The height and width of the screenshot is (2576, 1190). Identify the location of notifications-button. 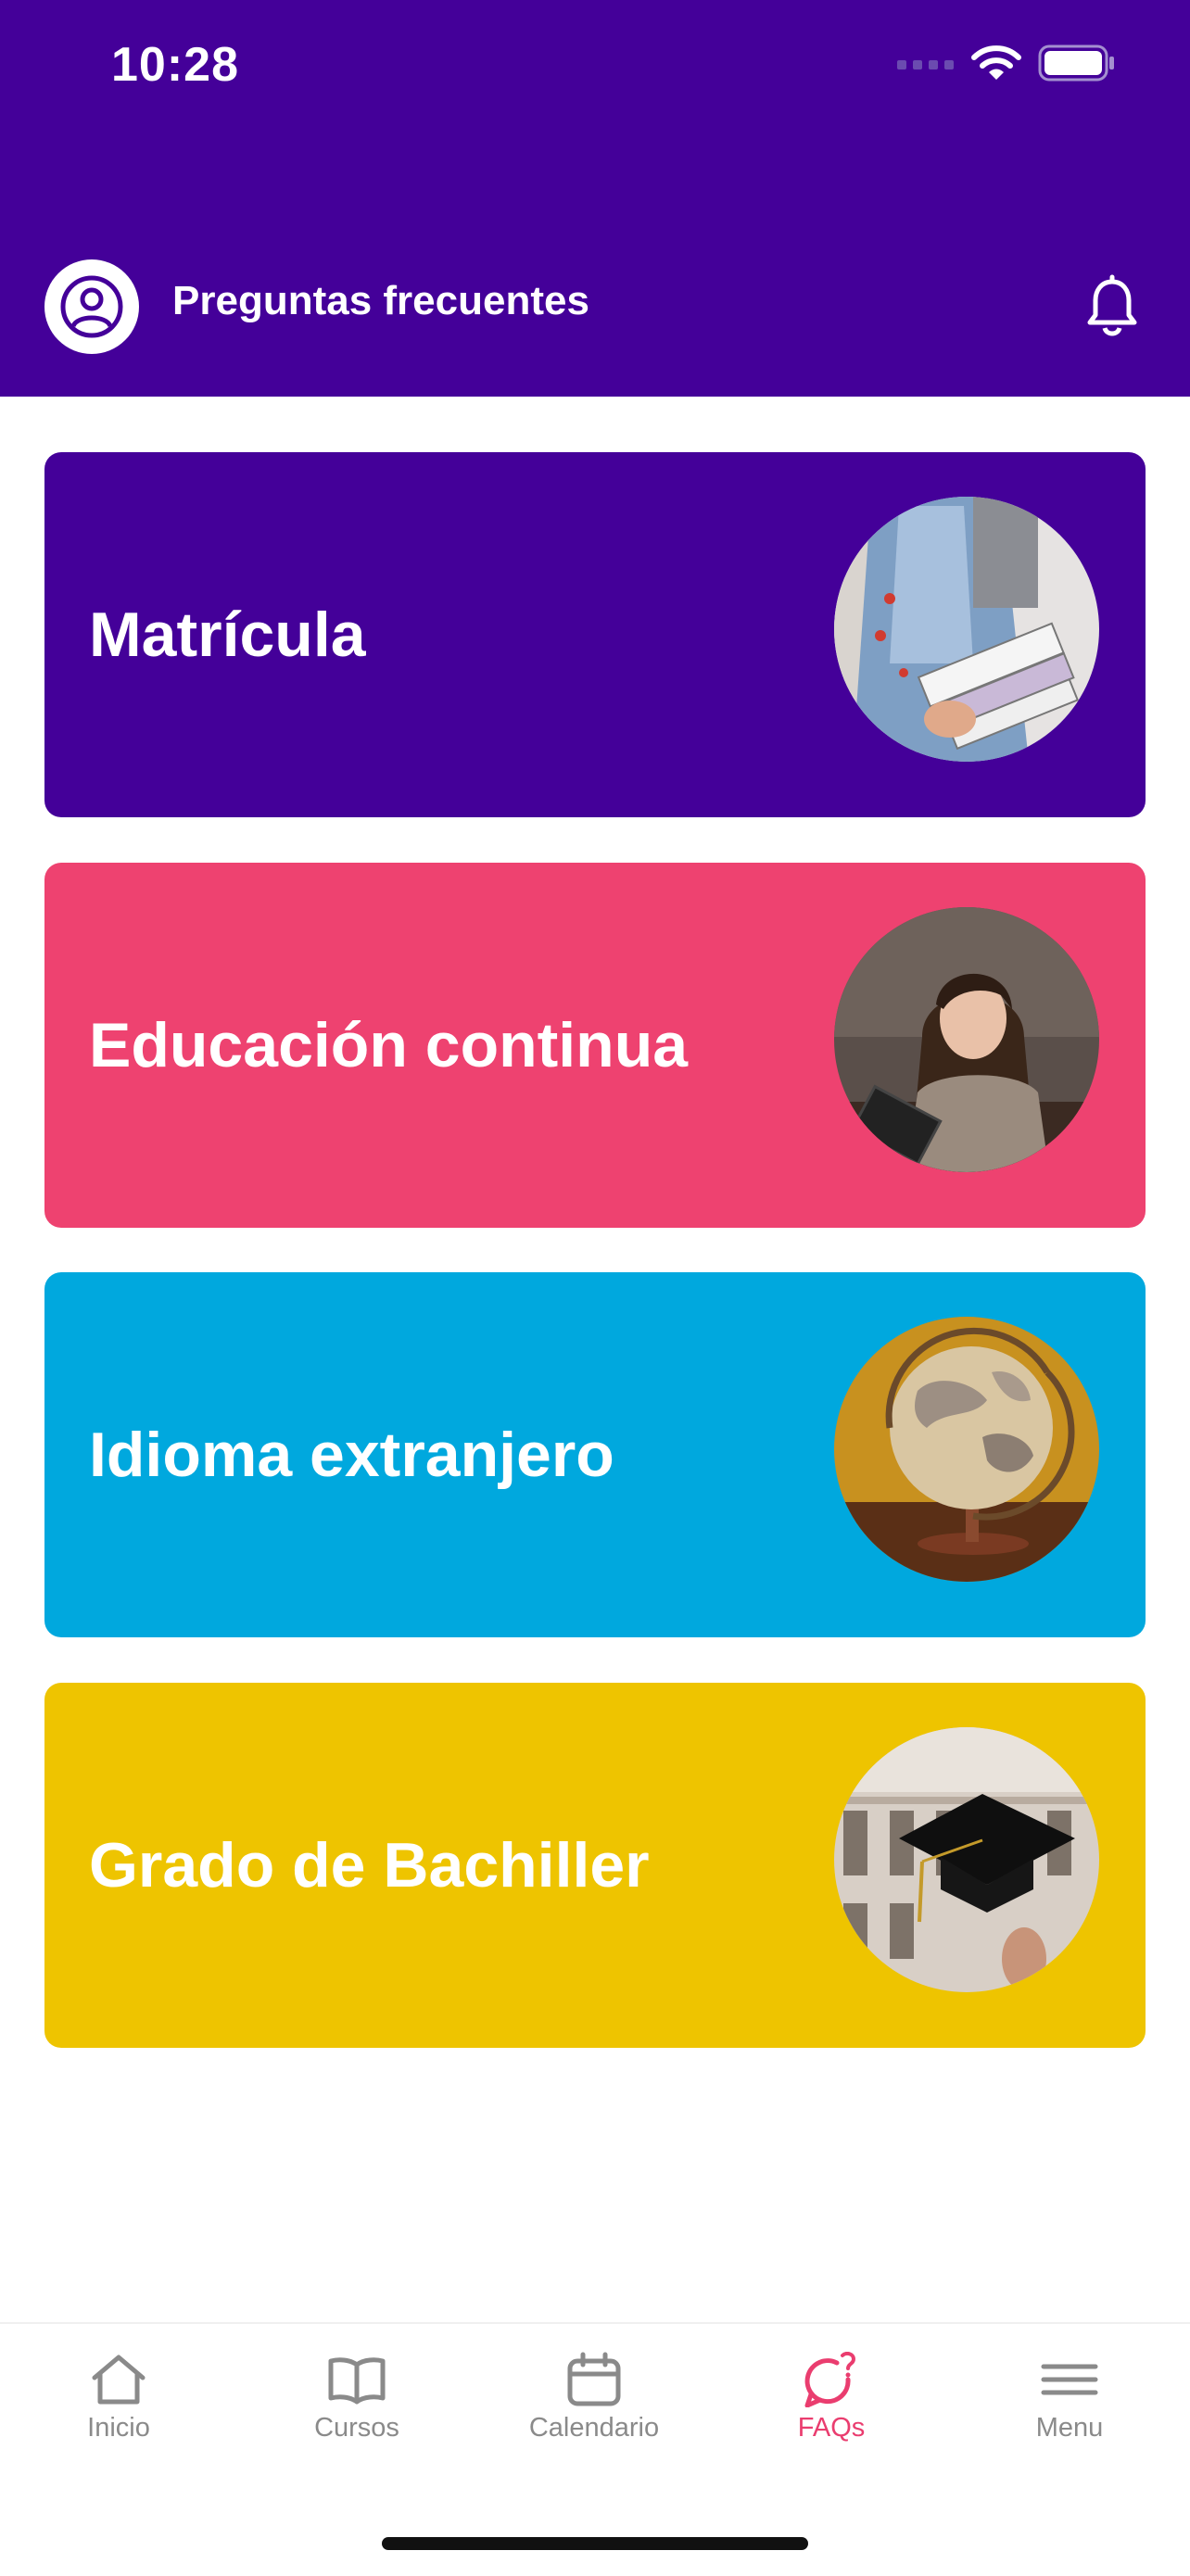
(1112, 306).